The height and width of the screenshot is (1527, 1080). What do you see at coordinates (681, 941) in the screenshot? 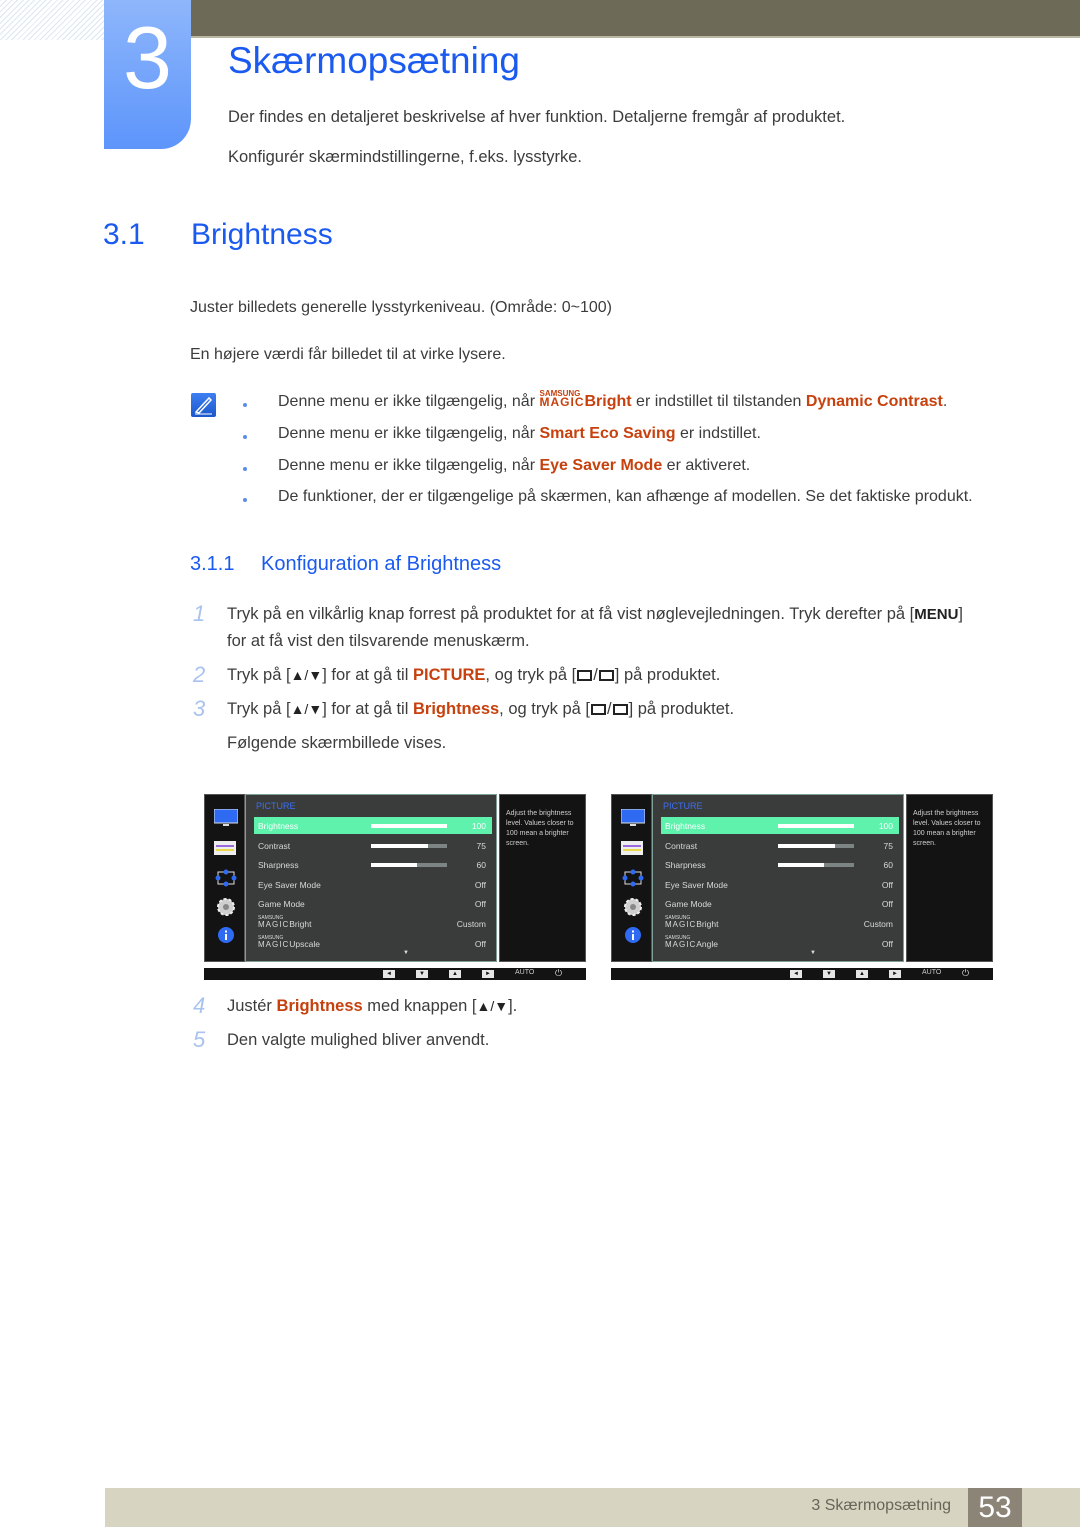
I see `samsung-magic-logo: SAMSUNG MAGIC` at bounding box center [681, 941].